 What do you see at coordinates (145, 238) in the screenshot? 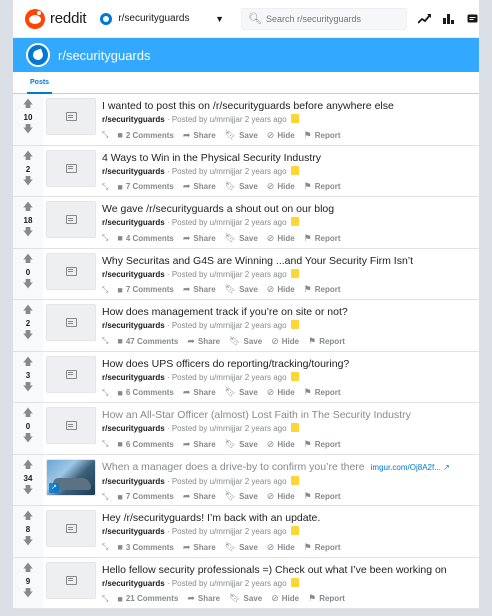
I see `comments-button: ■ 4 Comments` at bounding box center [145, 238].